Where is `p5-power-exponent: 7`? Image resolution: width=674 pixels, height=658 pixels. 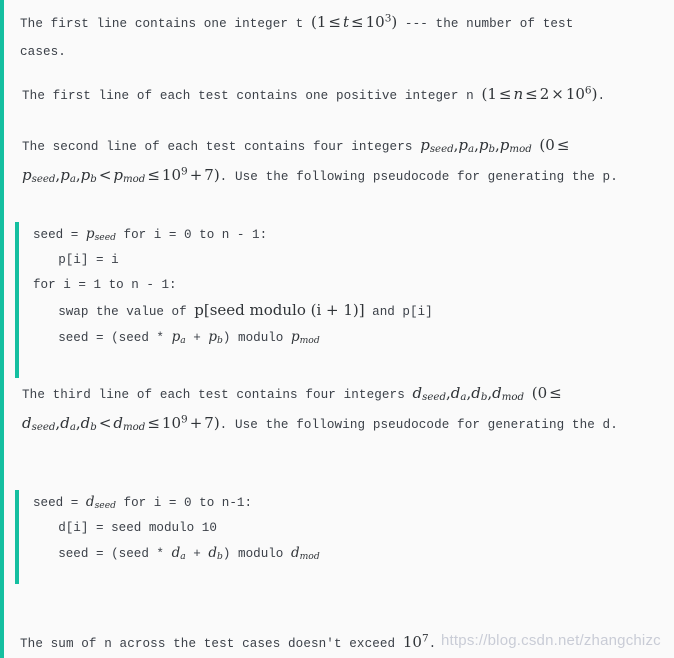
p5-power-exponent: 7 is located at coordinates (425, 638).